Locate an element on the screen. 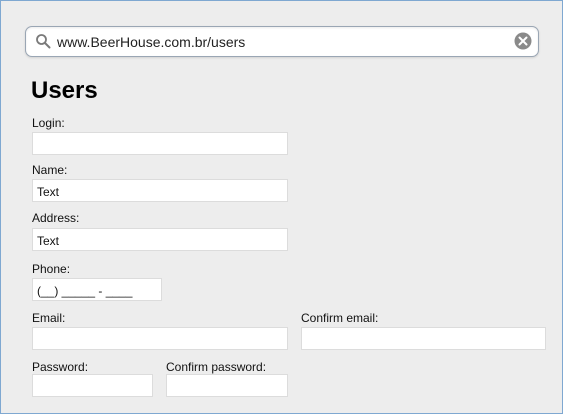 This screenshot has width=563, height=414. name-field: Text is located at coordinates (160, 190).